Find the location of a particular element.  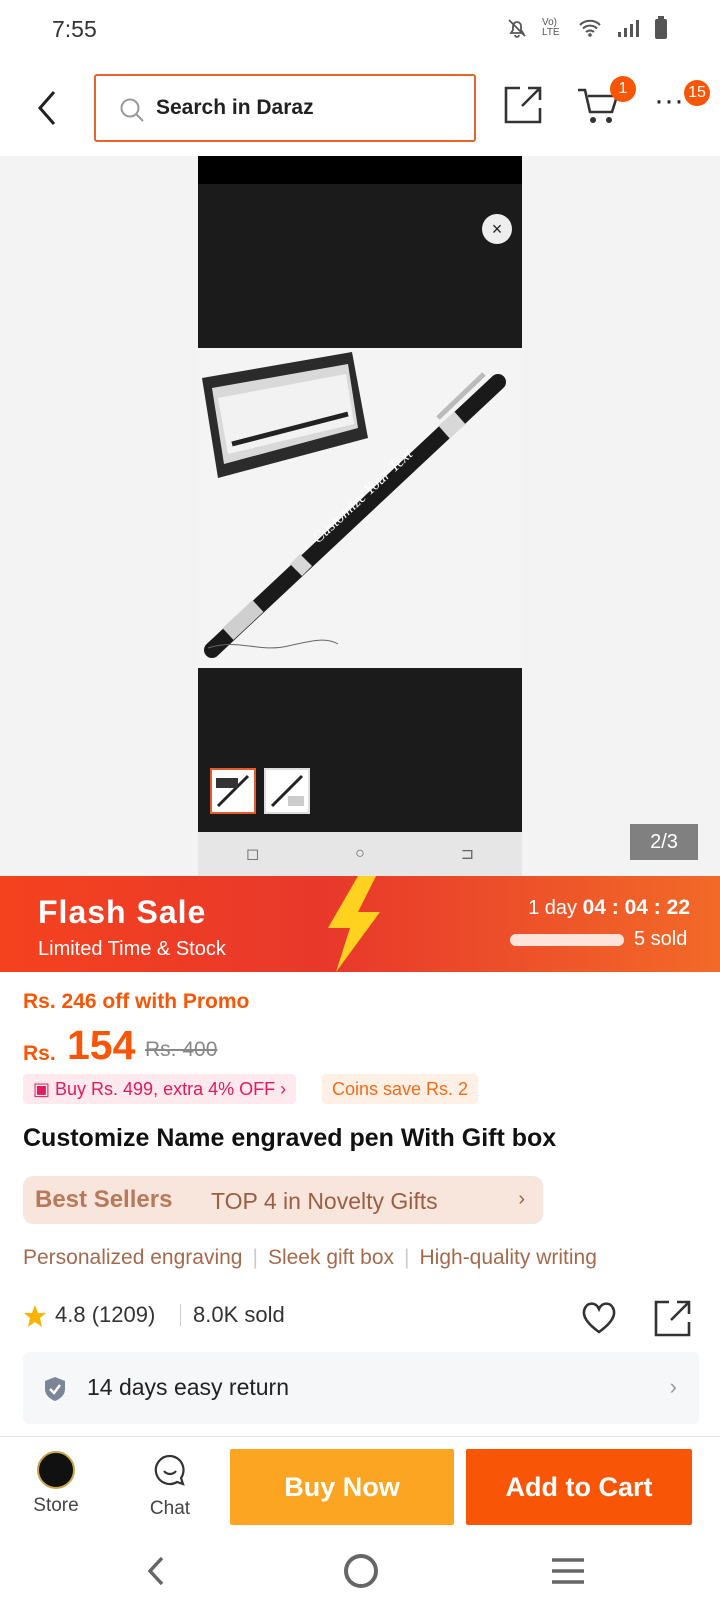

best-sellers-logo: Best Sellers is located at coordinates (104, 1199).